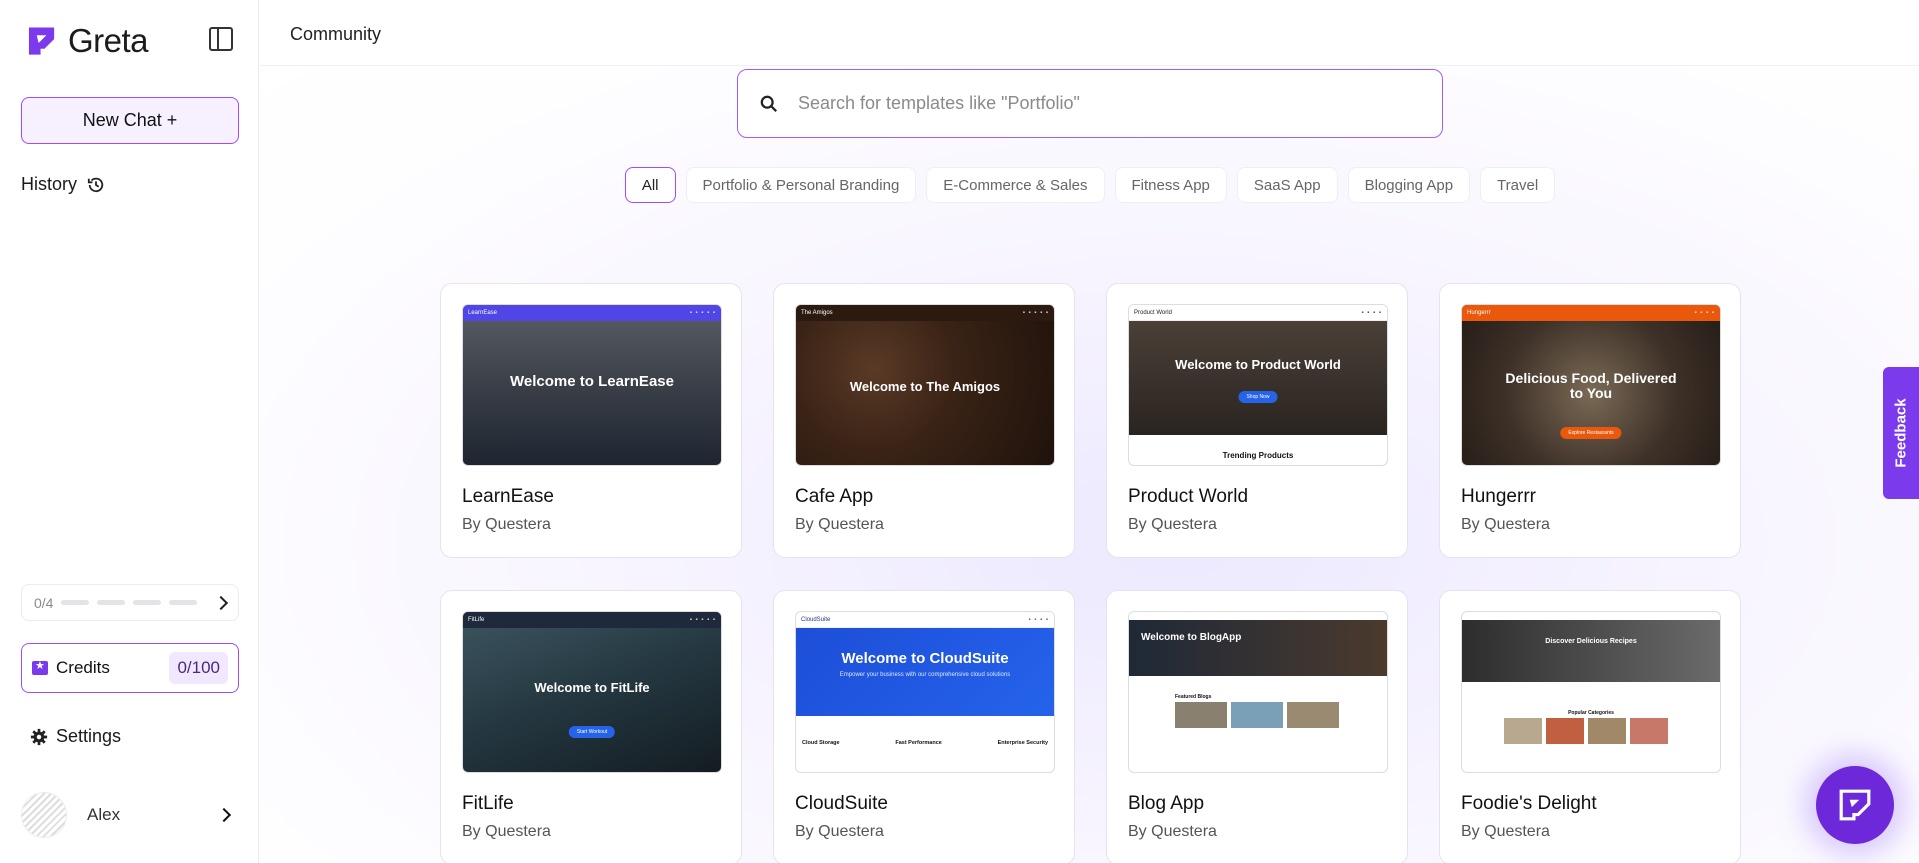  Describe the element at coordinates (1015, 185) in the screenshot. I see `filter-chip-ecommerce: E-Commerce & Sales` at that location.